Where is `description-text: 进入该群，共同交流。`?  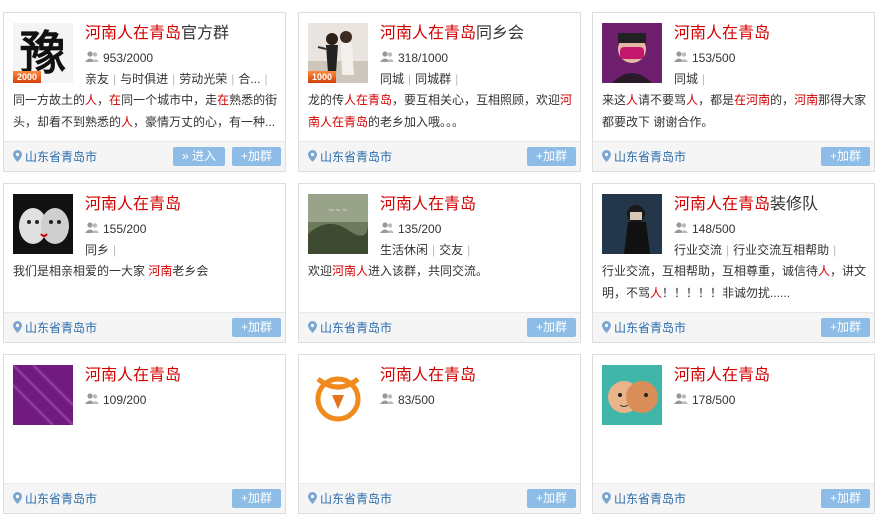 description-text: 进入该群，共同交流。 is located at coordinates (428, 271).